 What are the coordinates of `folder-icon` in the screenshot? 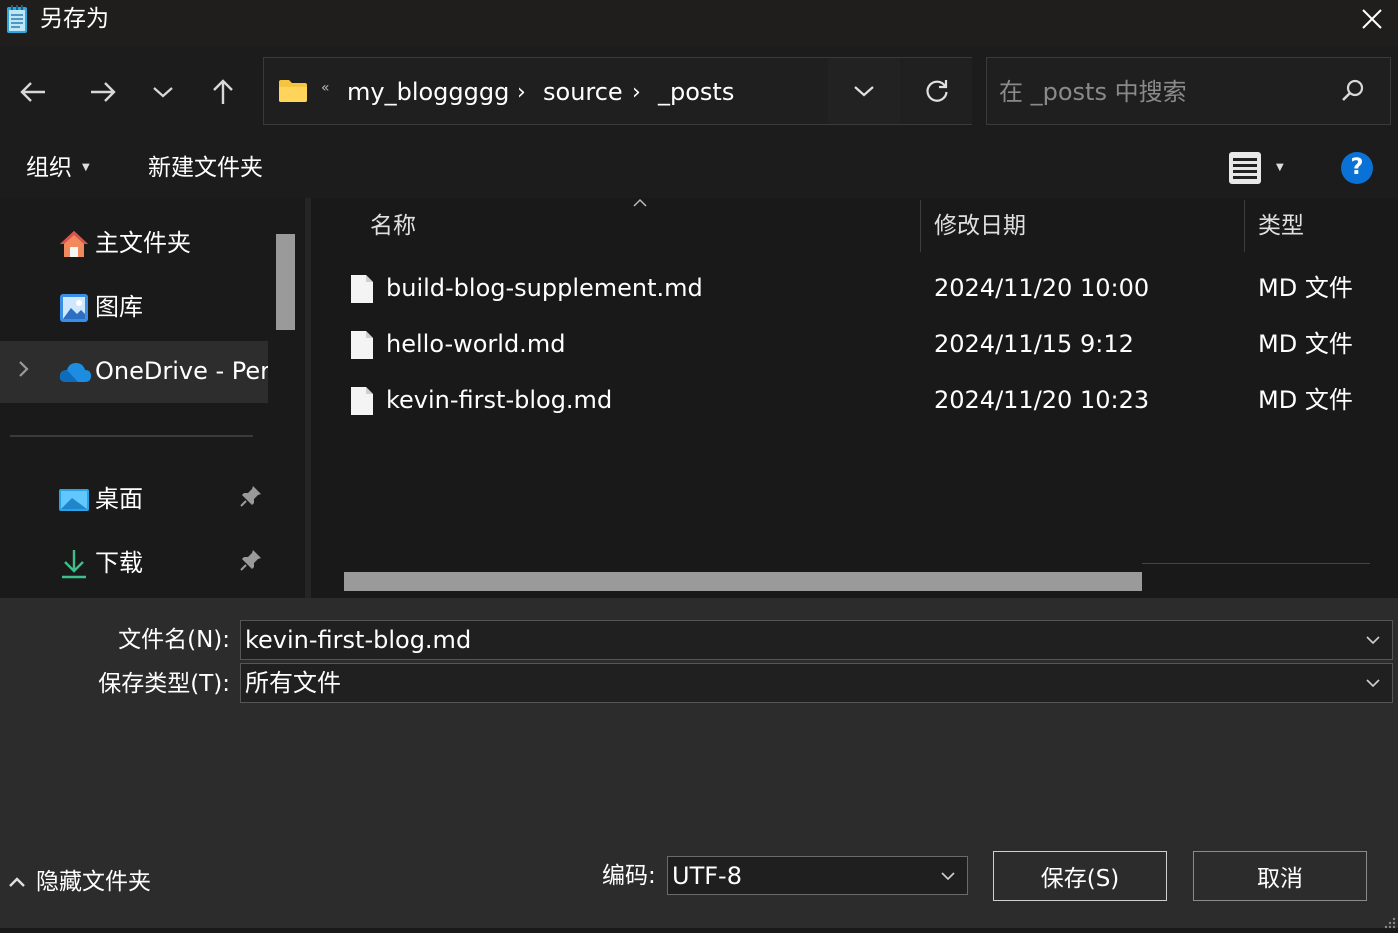 It's located at (293, 93).